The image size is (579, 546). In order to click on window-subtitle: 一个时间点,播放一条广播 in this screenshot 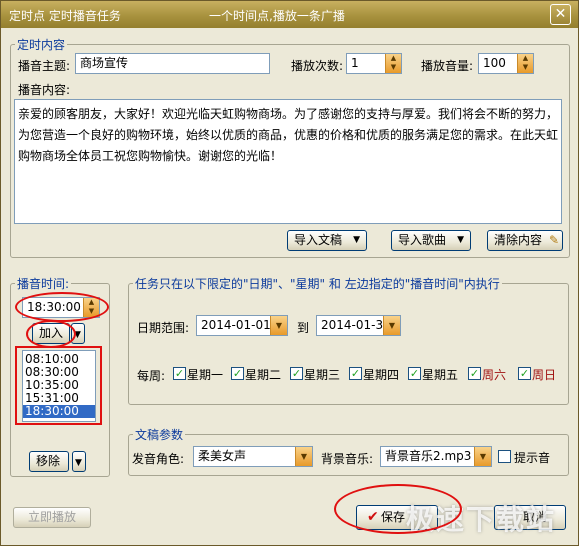, I will do `click(277, 16)`.